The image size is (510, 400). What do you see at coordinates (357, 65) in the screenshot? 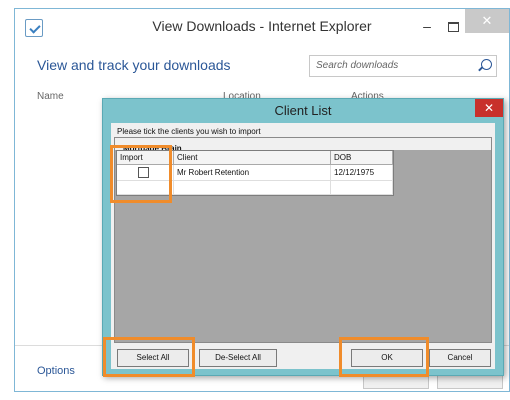
I see `search-placeholder: Search downloads` at bounding box center [357, 65].